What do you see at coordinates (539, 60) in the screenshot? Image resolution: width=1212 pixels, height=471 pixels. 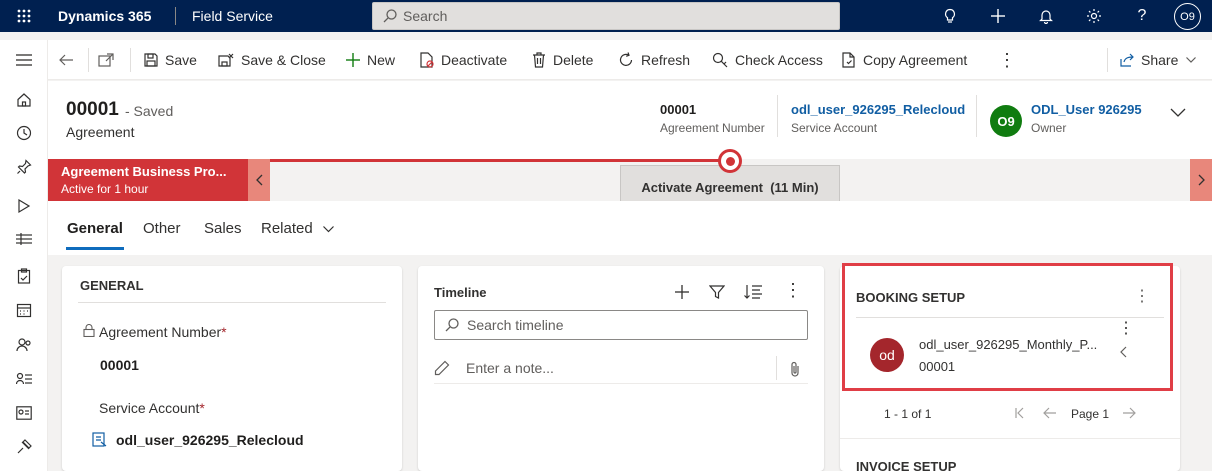 I see `trash-icon` at bounding box center [539, 60].